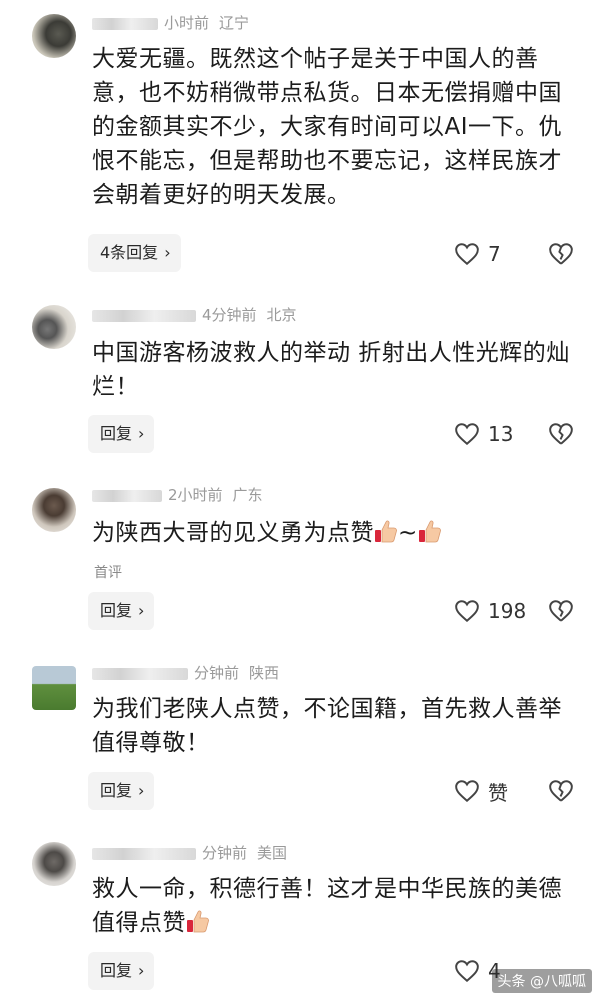  I want to click on comment-location: 辽宁, so click(234, 23).